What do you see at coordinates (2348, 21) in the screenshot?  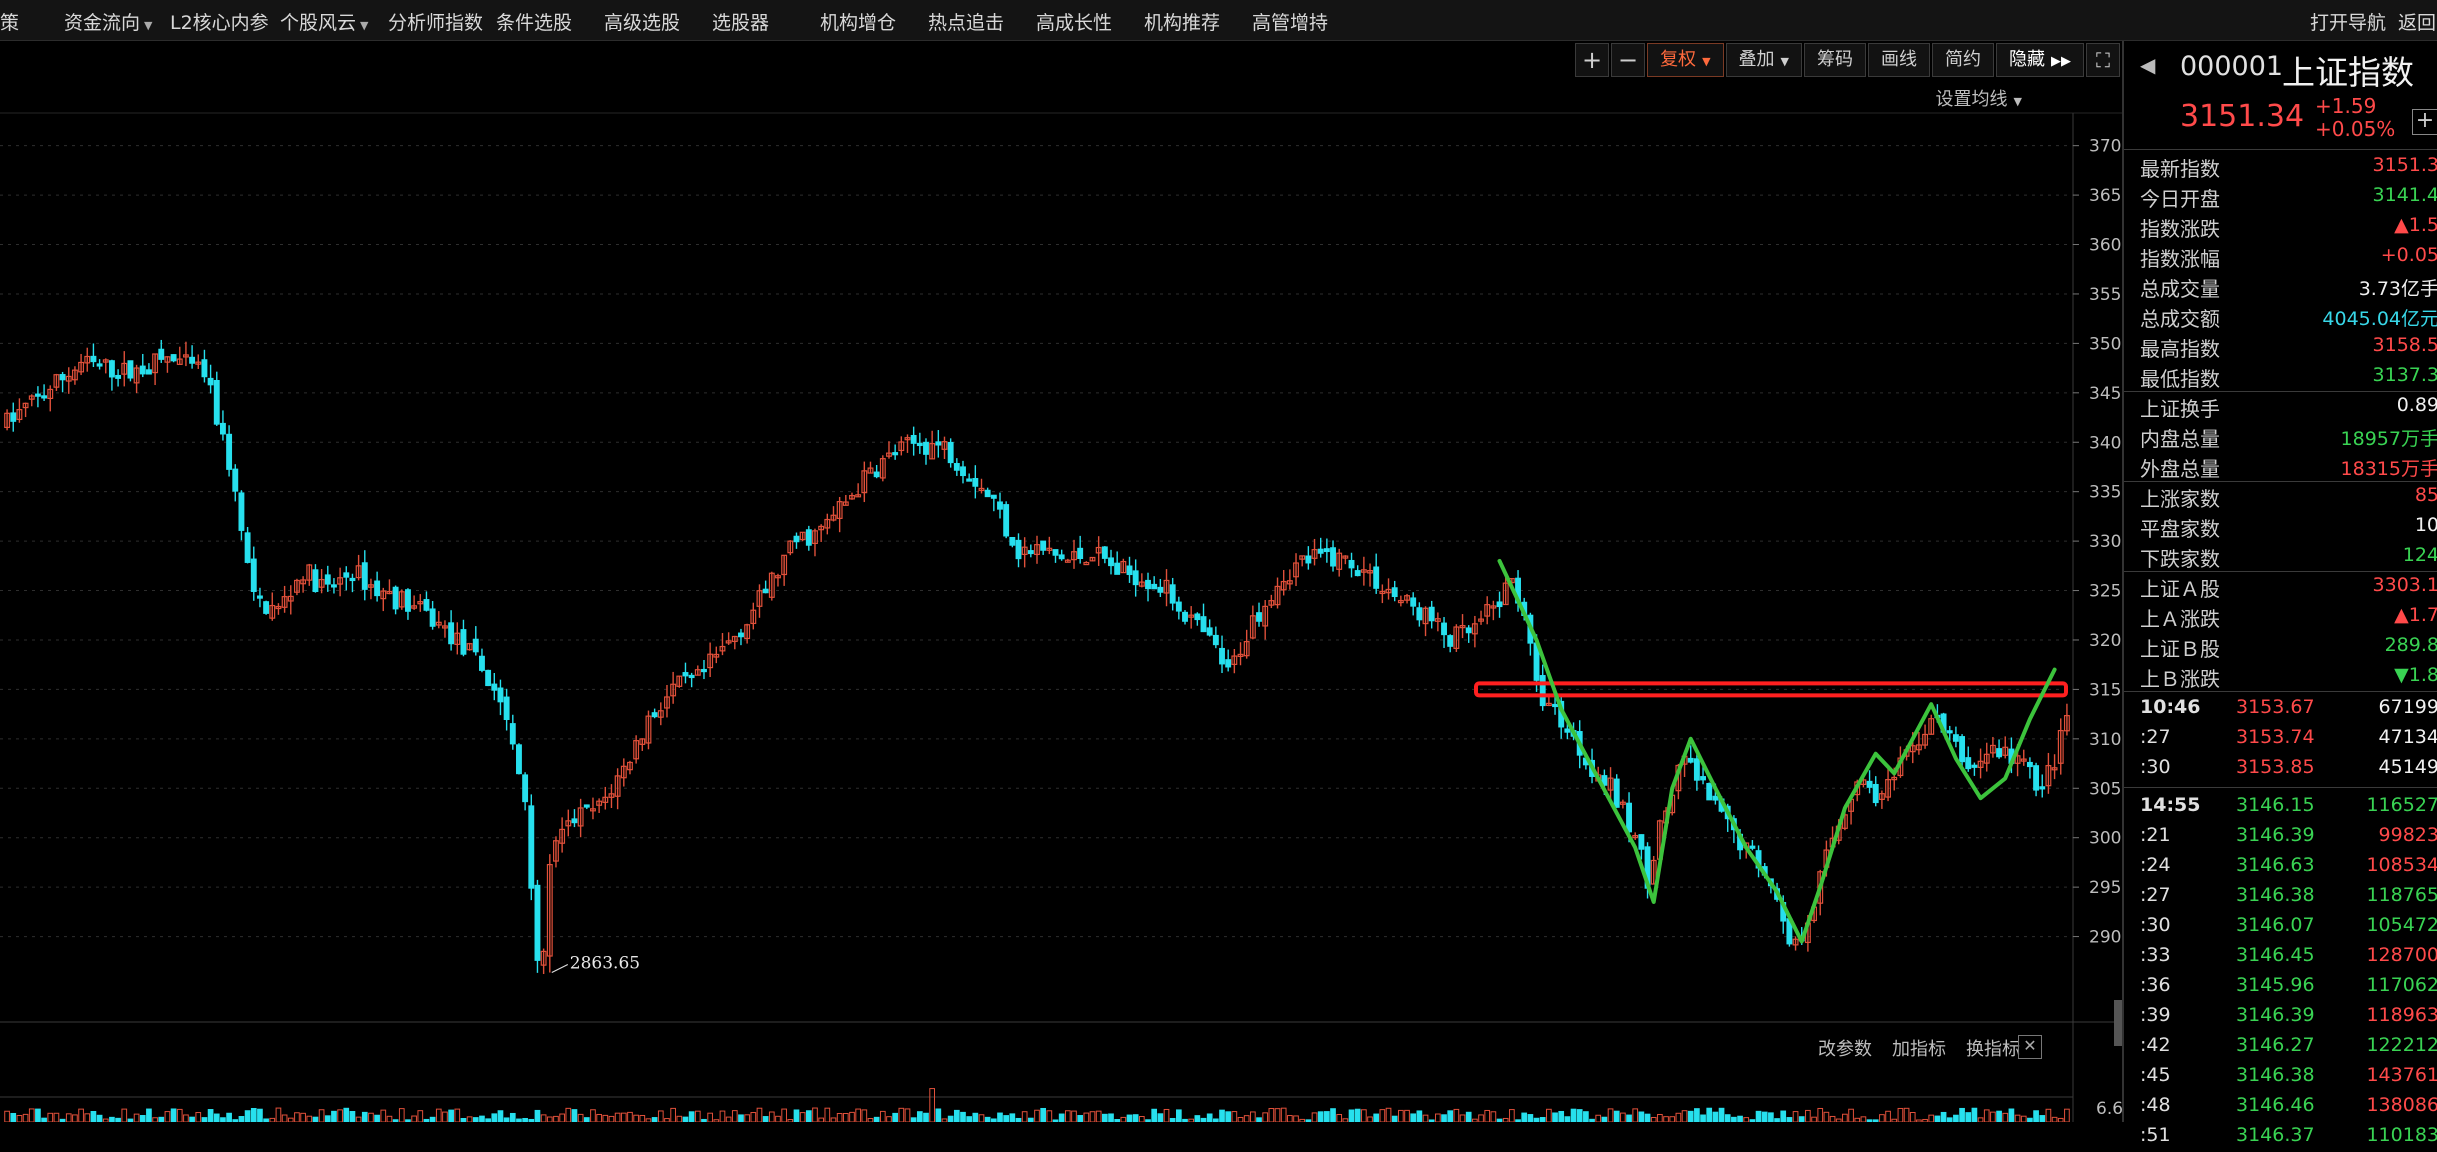 I see `open-navigation-button: 打开导航` at bounding box center [2348, 21].